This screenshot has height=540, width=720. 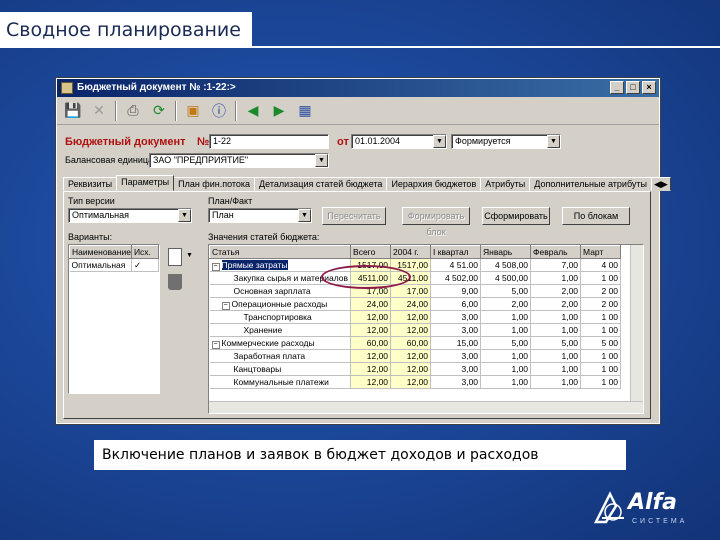 What do you see at coordinates (636, 329) in the screenshot?
I see `vertical-scrollbar` at bounding box center [636, 329].